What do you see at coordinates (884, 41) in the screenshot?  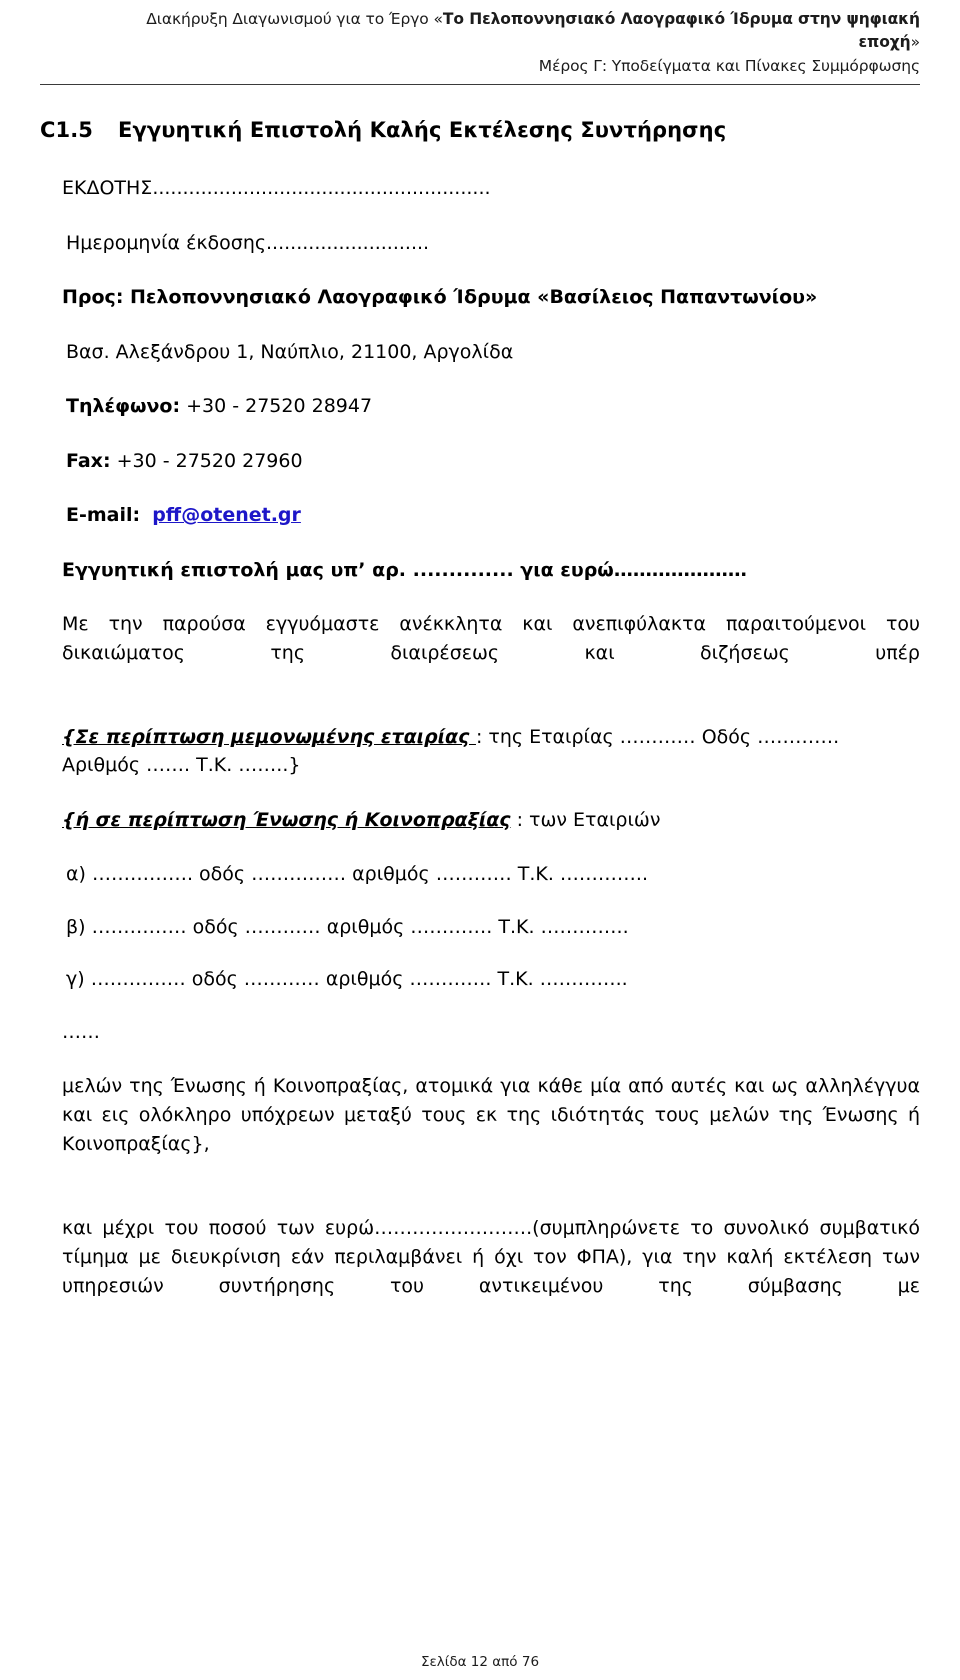 I see `header-title-project-cont: εποχή` at bounding box center [884, 41].